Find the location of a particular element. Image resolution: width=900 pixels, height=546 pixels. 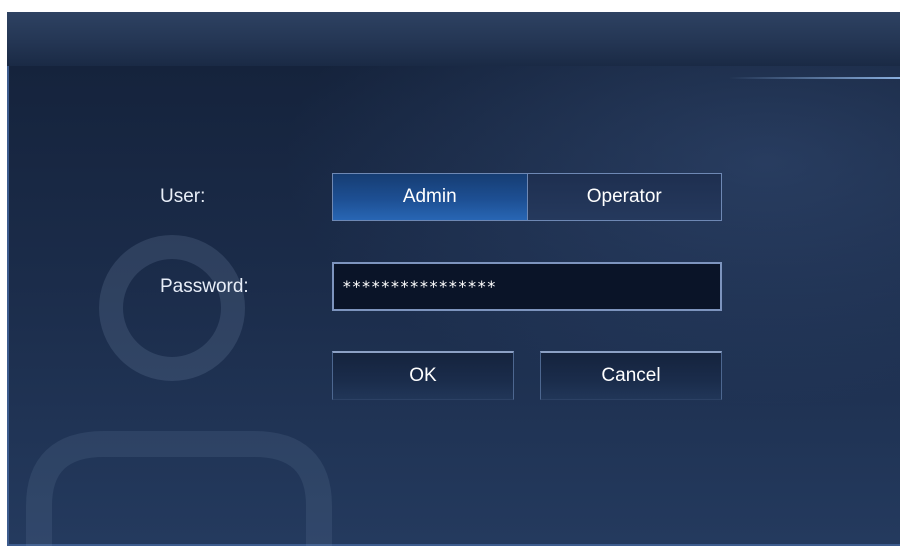

title-bar is located at coordinates (453, 39).